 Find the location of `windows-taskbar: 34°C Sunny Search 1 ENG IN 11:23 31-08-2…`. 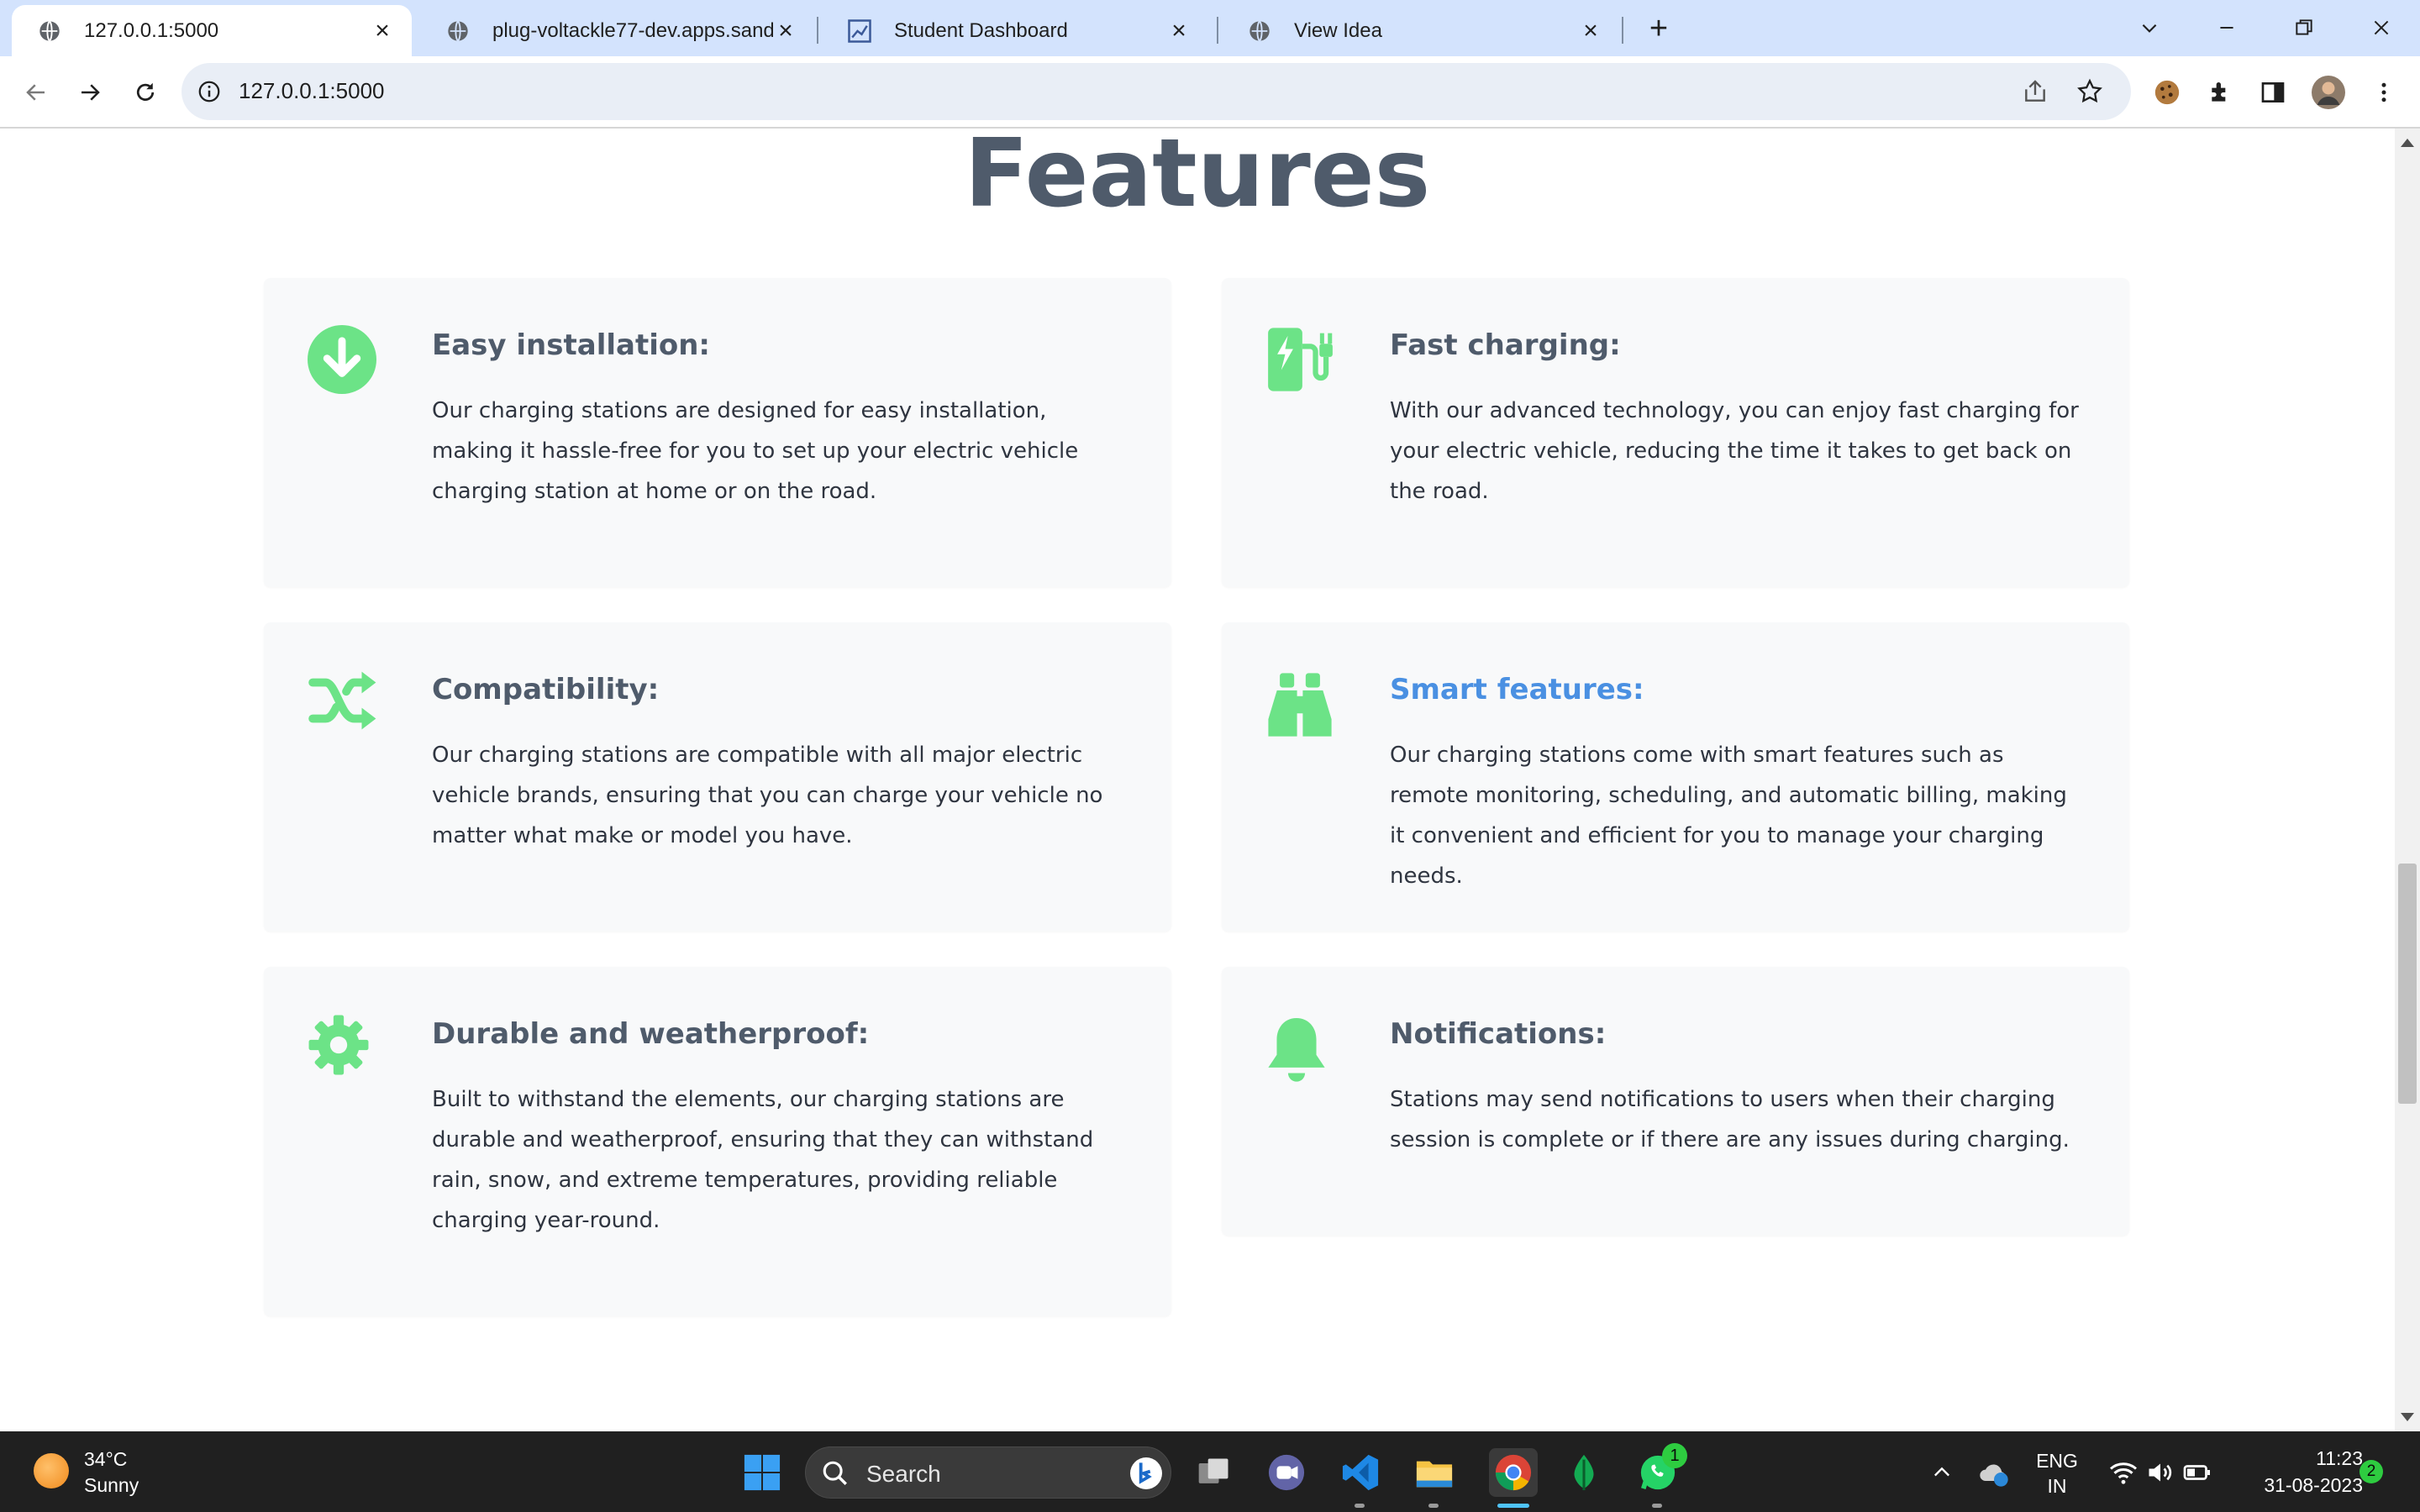

windows-taskbar: 34°C Sunny Search 1 ENG IN 11:23 31-08-2… is located at coordinates (1210, 1471).